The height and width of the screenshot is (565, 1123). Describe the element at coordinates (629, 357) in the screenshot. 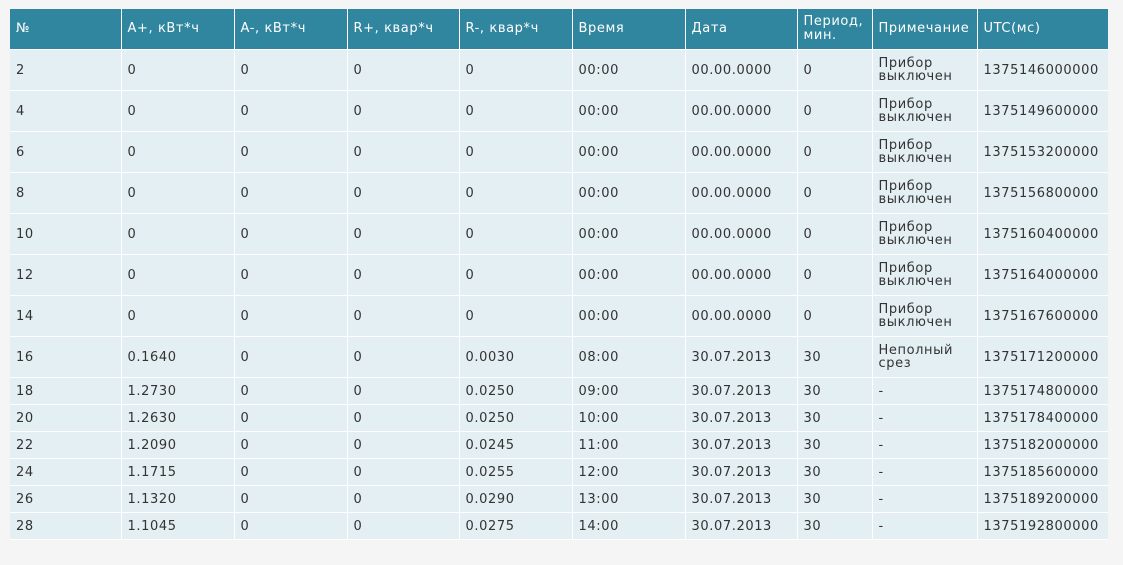

I see `cell-time: 08:00` at that location.